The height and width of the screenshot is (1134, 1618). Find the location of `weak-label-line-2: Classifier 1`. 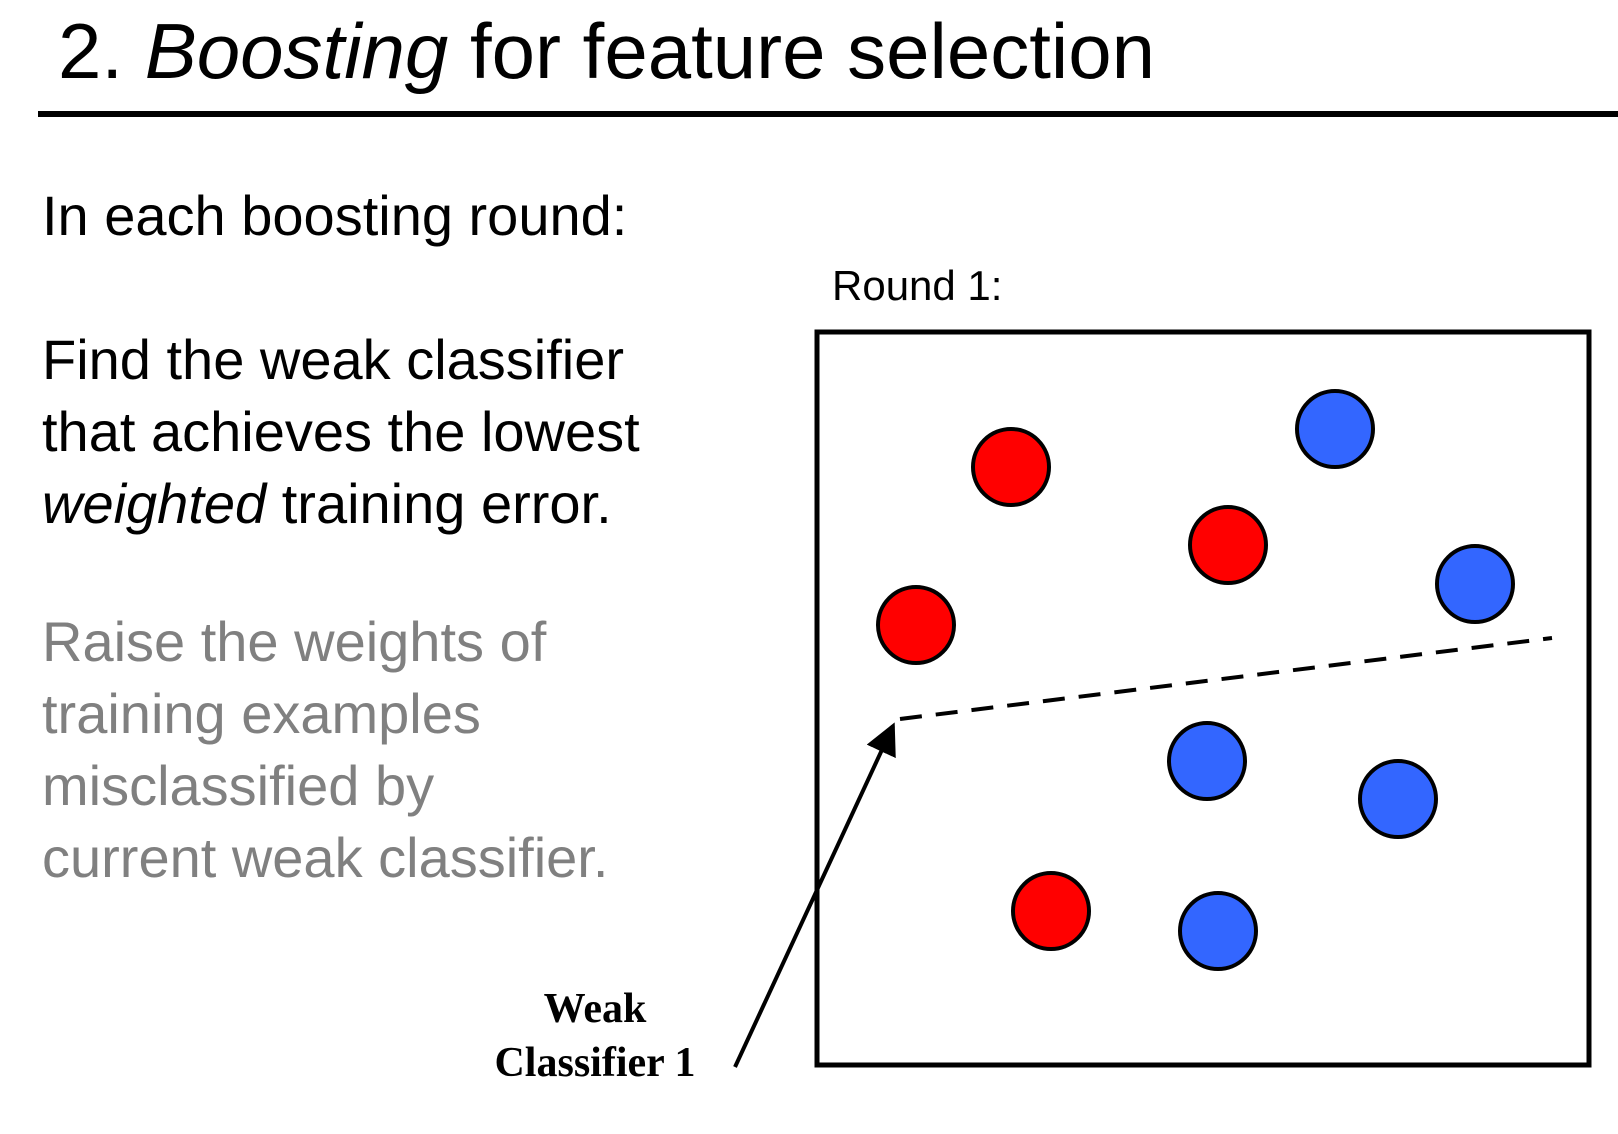

weak-label-line-2: Classifier 1 is located at coordinates (595, 1063).